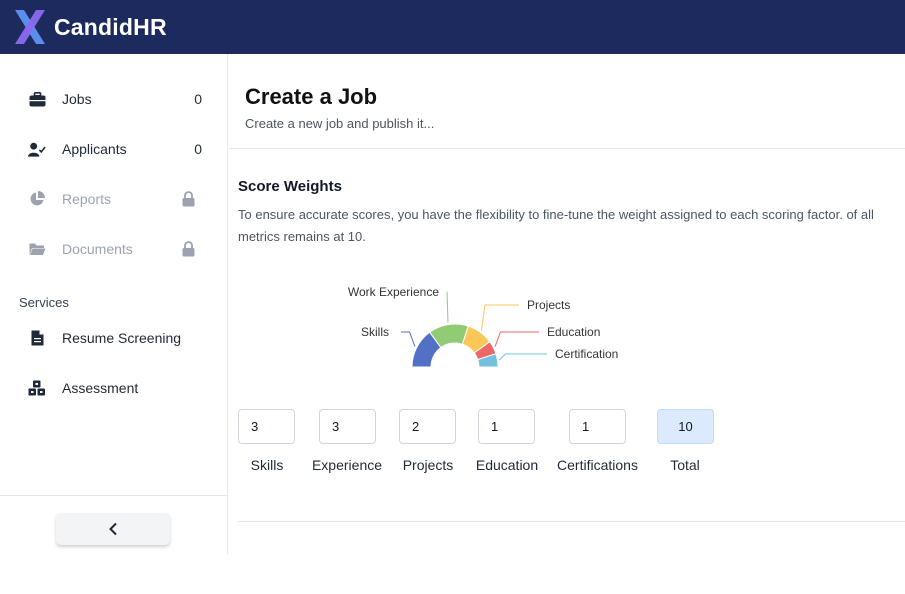 This screenshot has height=594, width=905. Describe the element at coordinates (290, 186) in the screenshot. I see `score-weights-title: Score Weights` at that location.